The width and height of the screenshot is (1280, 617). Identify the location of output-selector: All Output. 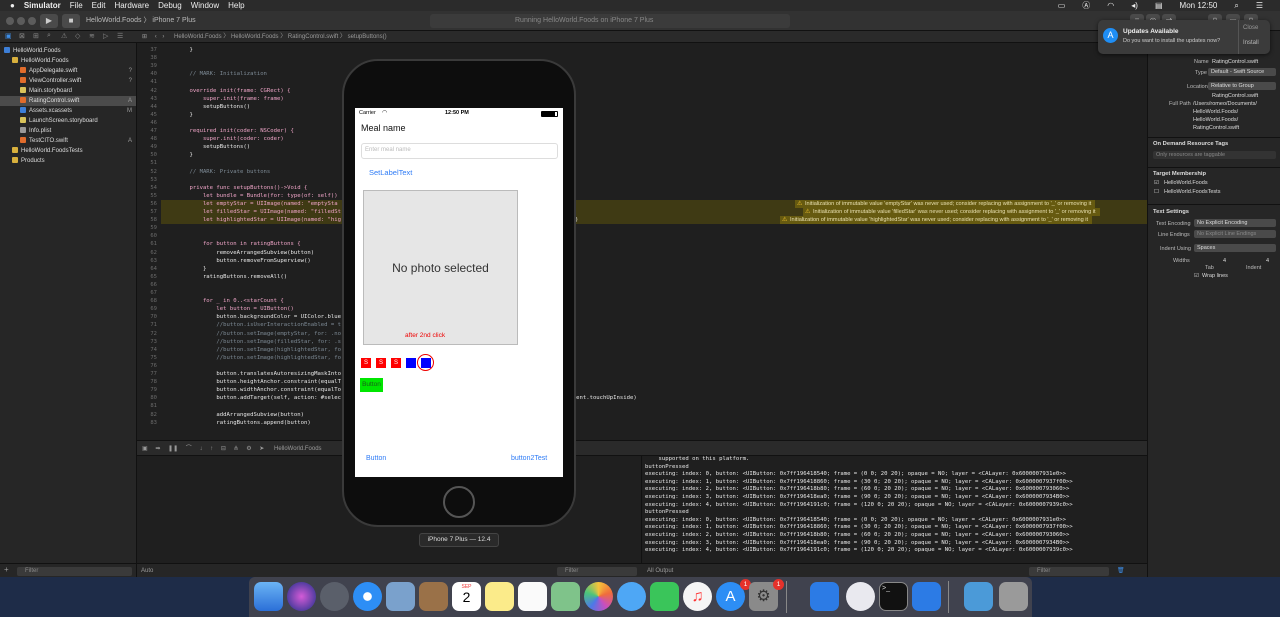
(660, 571).